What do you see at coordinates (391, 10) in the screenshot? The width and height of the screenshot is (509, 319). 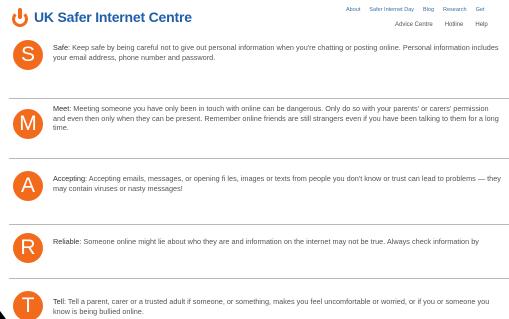 I see `top-link-safer-internet-day: Safer Internet Day` at bounding box center [391, 10].